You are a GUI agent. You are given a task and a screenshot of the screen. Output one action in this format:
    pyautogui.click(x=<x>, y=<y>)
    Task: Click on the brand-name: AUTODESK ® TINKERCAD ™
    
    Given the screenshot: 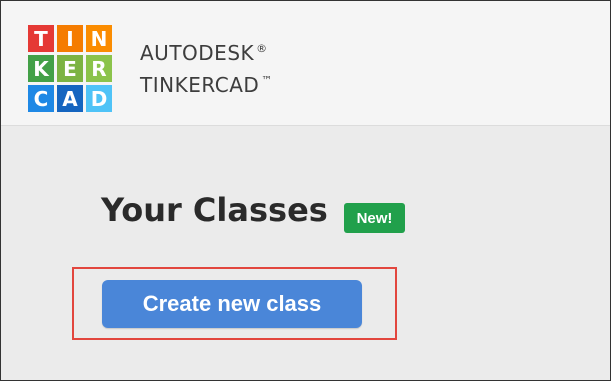 What is the action you would take?
    pyautogui.click(x=206, y=67)
    